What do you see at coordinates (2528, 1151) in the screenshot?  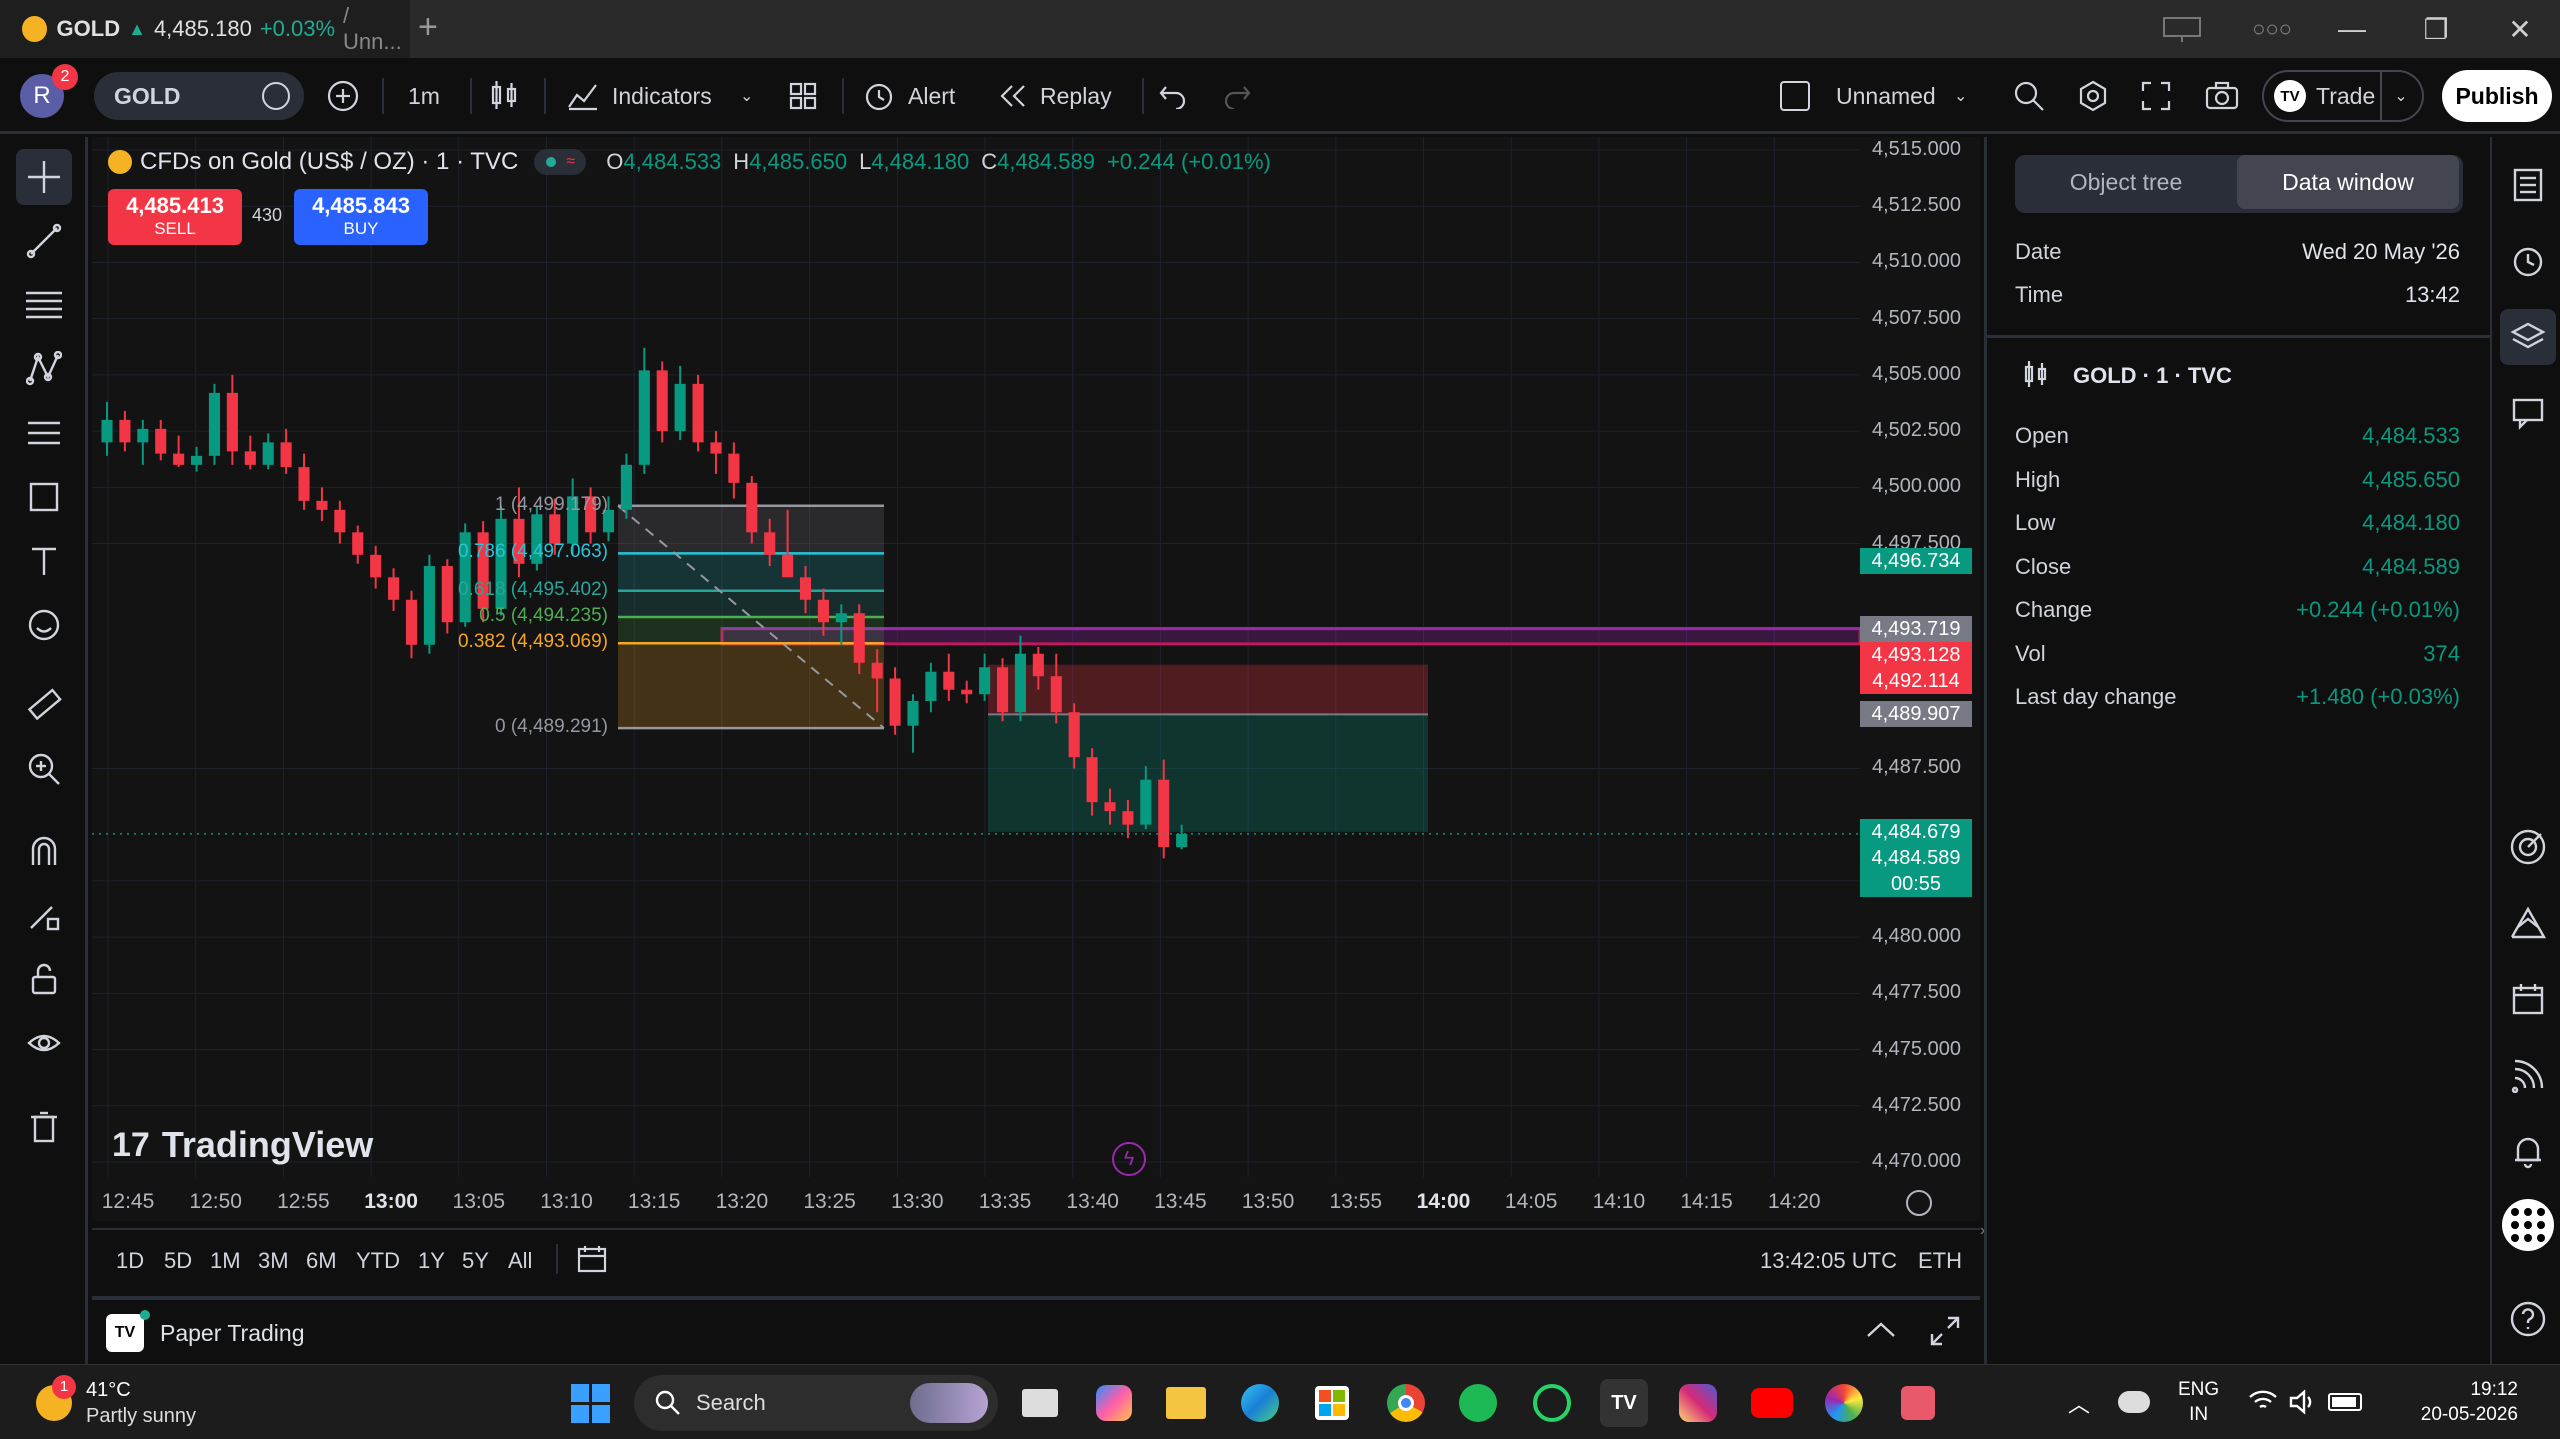 I see `notifications-icon` at bounding box center [2528, 1151].